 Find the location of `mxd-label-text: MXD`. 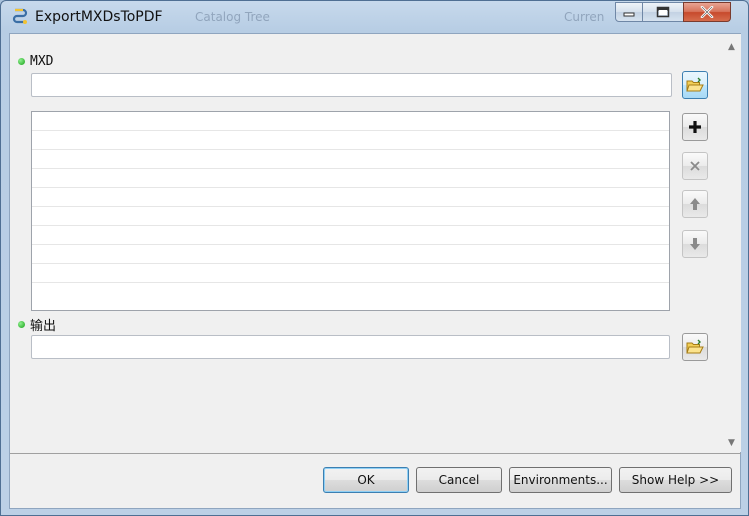

mxd-label-text: MXD is located at coordinates (42, 61).